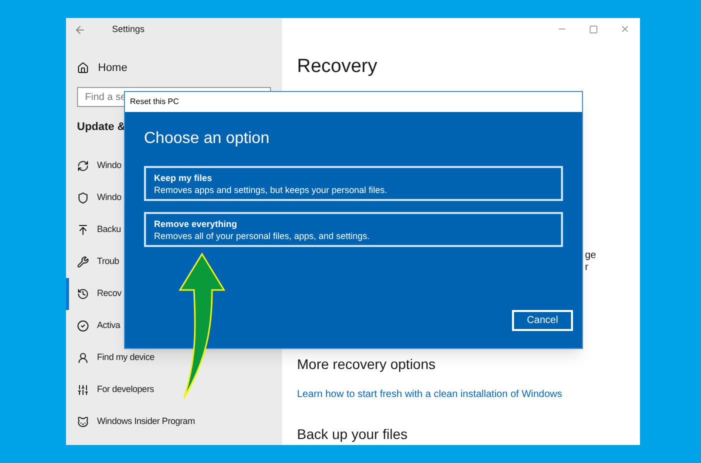  What do you see at coordinates (154, 102) in the screenshot?
I see `dialog-title: Reset this PC` at bounding box center [154, 102].